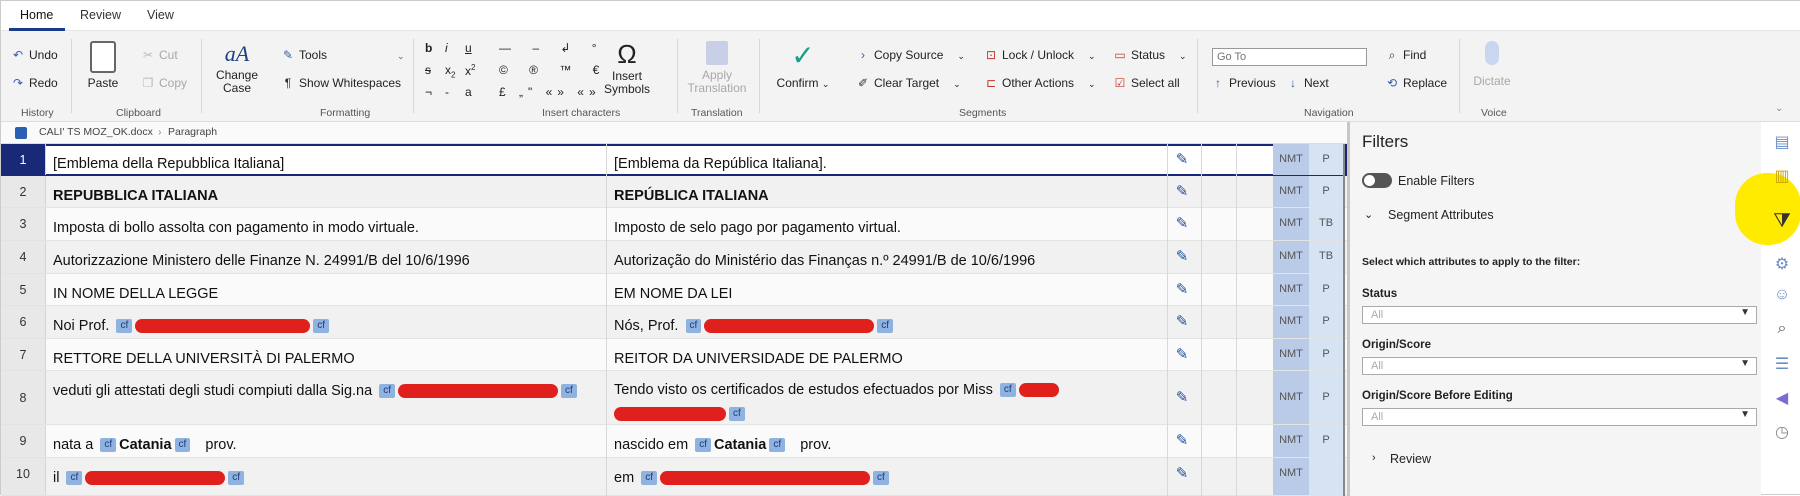 The height and width of the screenshot is (496, 1800). Describe the element at coordinates (160, 15) in the screenshot. I see `tab-view: View` at that location.